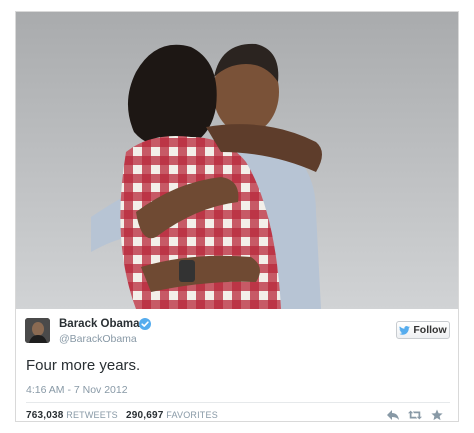 This screenshot has height=433, width=474. What do you see at coordinates (83, 365) in the screenshot?
I see `tweet-text: Four more years.` at bounding box center [83, 365].